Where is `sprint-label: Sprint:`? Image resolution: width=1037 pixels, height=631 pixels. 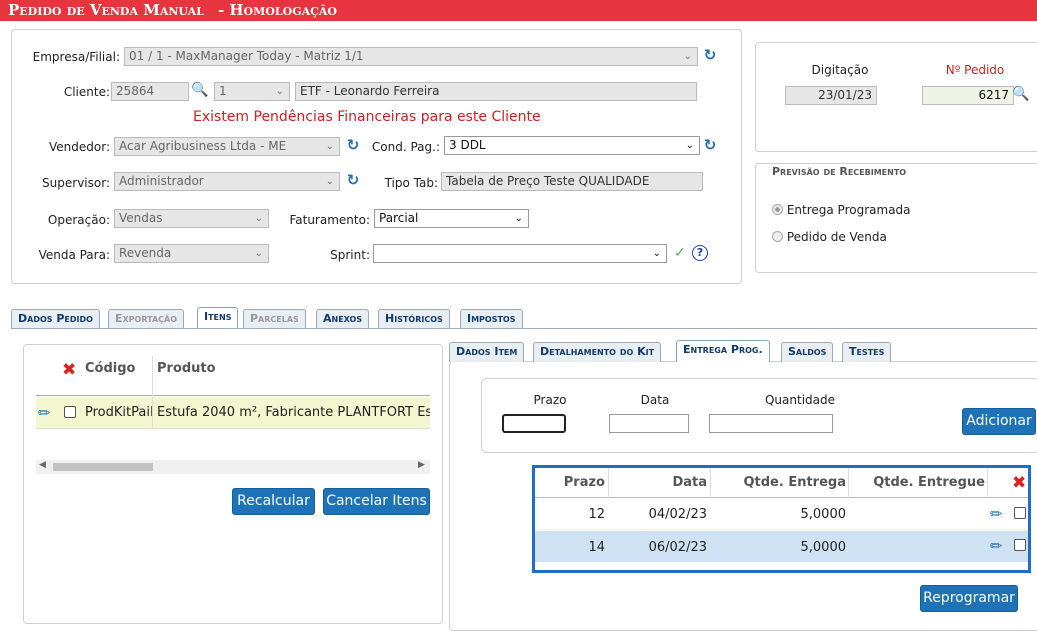 sprint-label: Sprint: is located at coordinates (350, 255).